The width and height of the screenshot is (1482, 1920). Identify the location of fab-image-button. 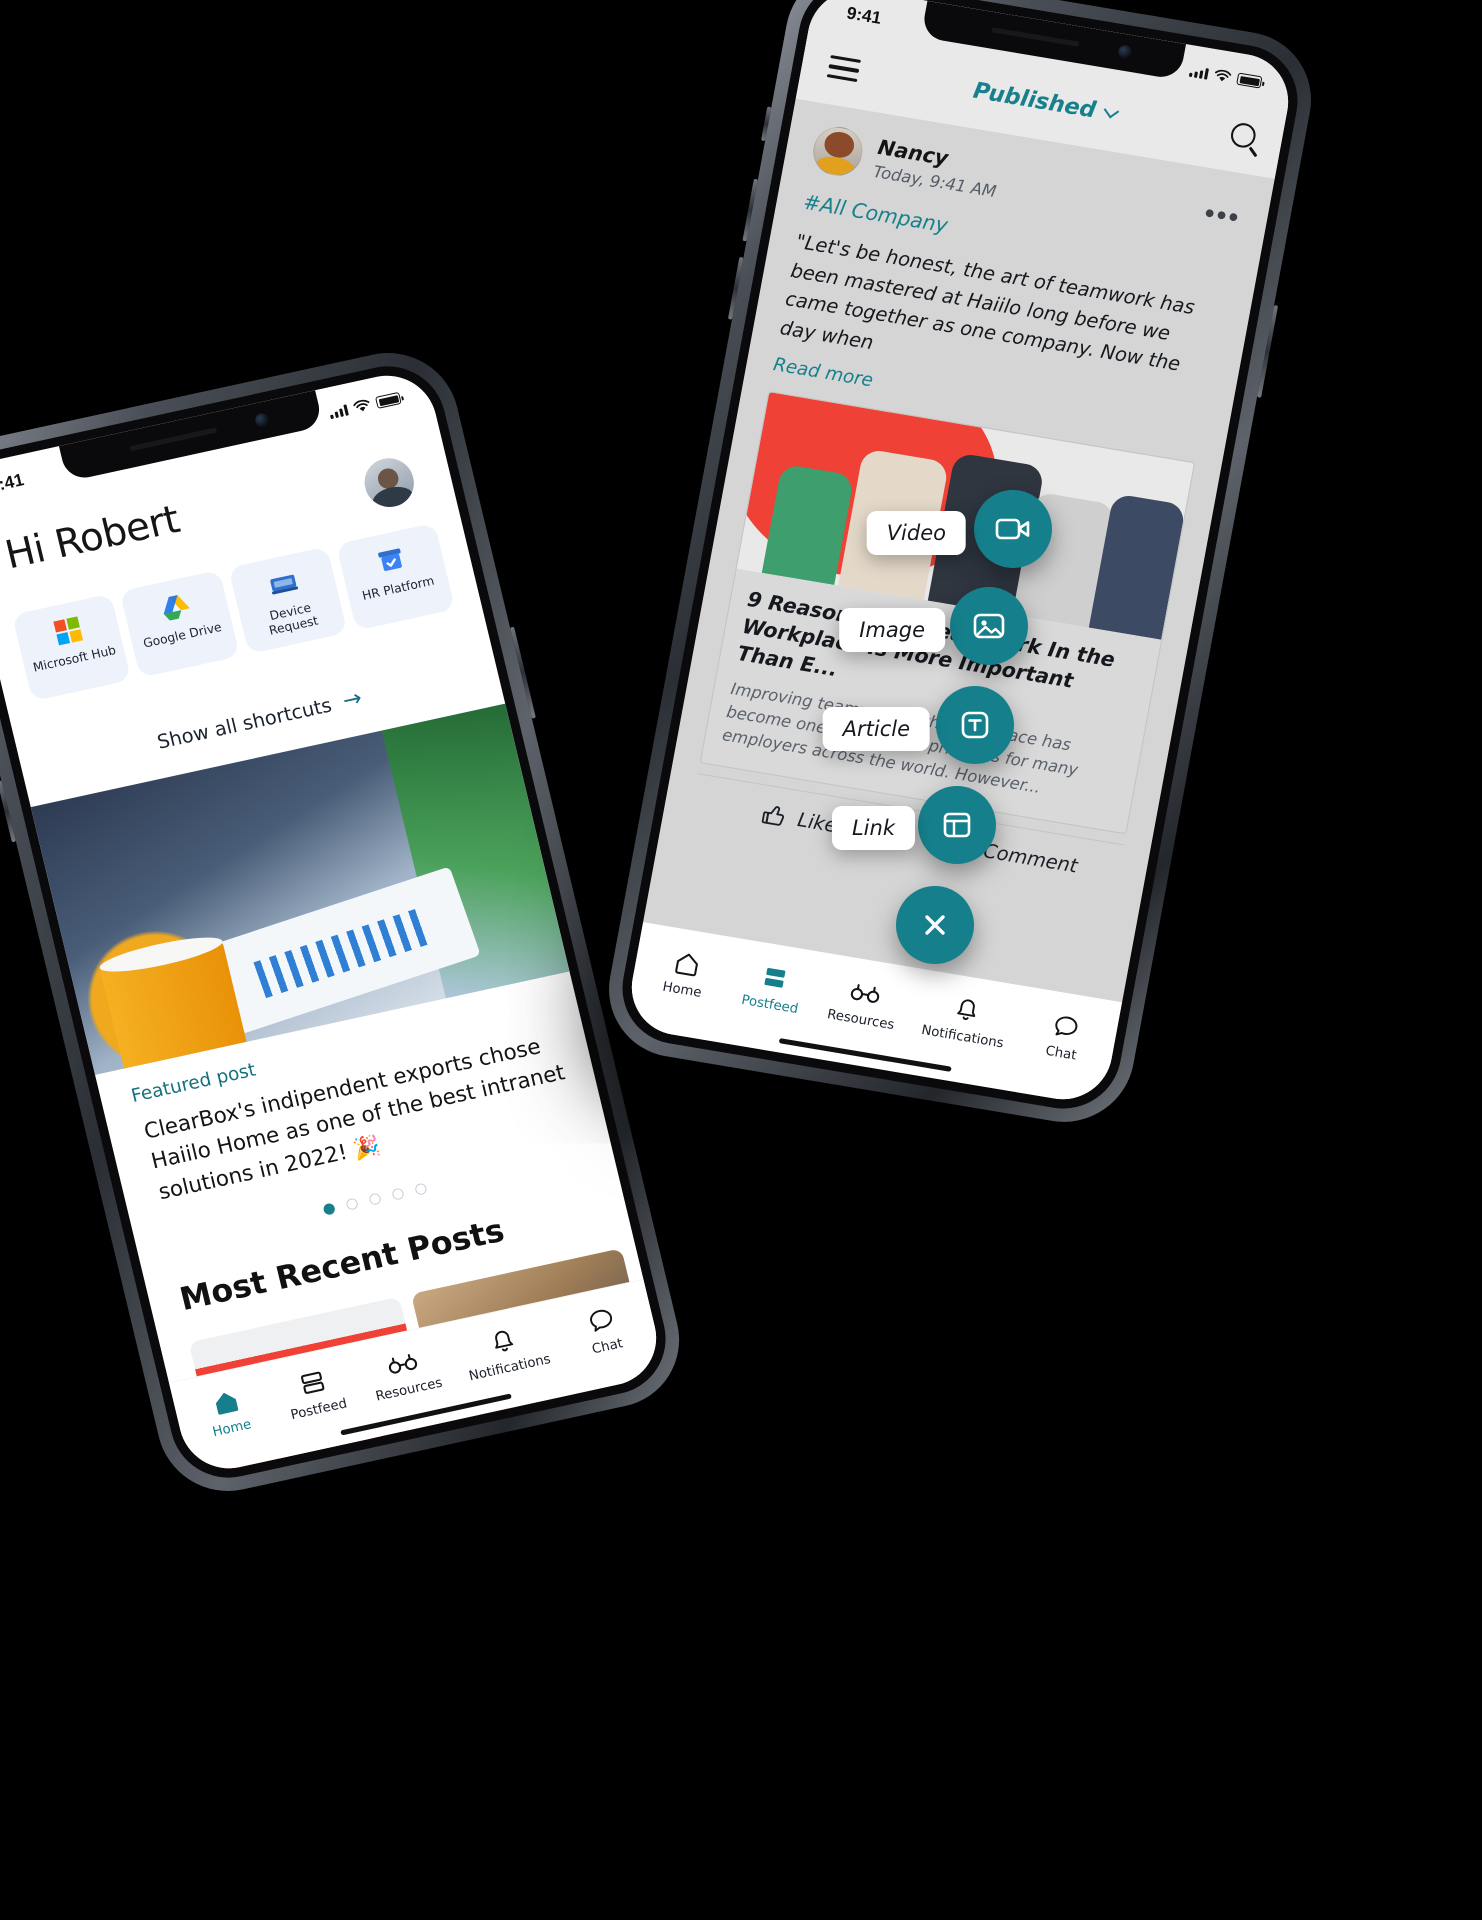
(989, 626).